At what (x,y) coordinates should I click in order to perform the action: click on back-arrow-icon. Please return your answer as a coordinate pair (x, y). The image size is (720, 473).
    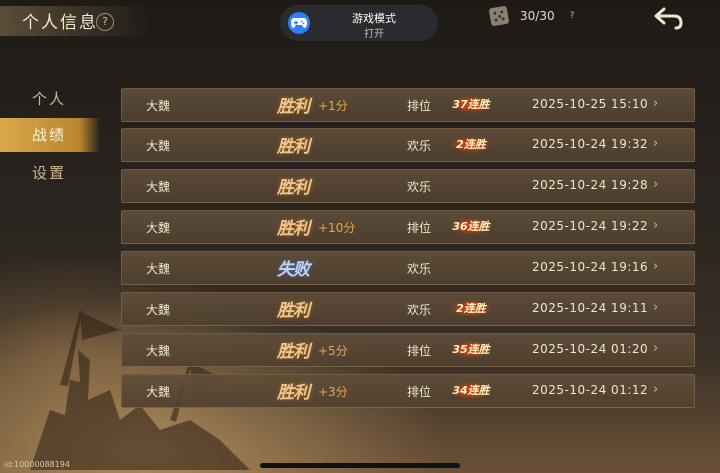
    Looking at the image, I should click on (668, 18).